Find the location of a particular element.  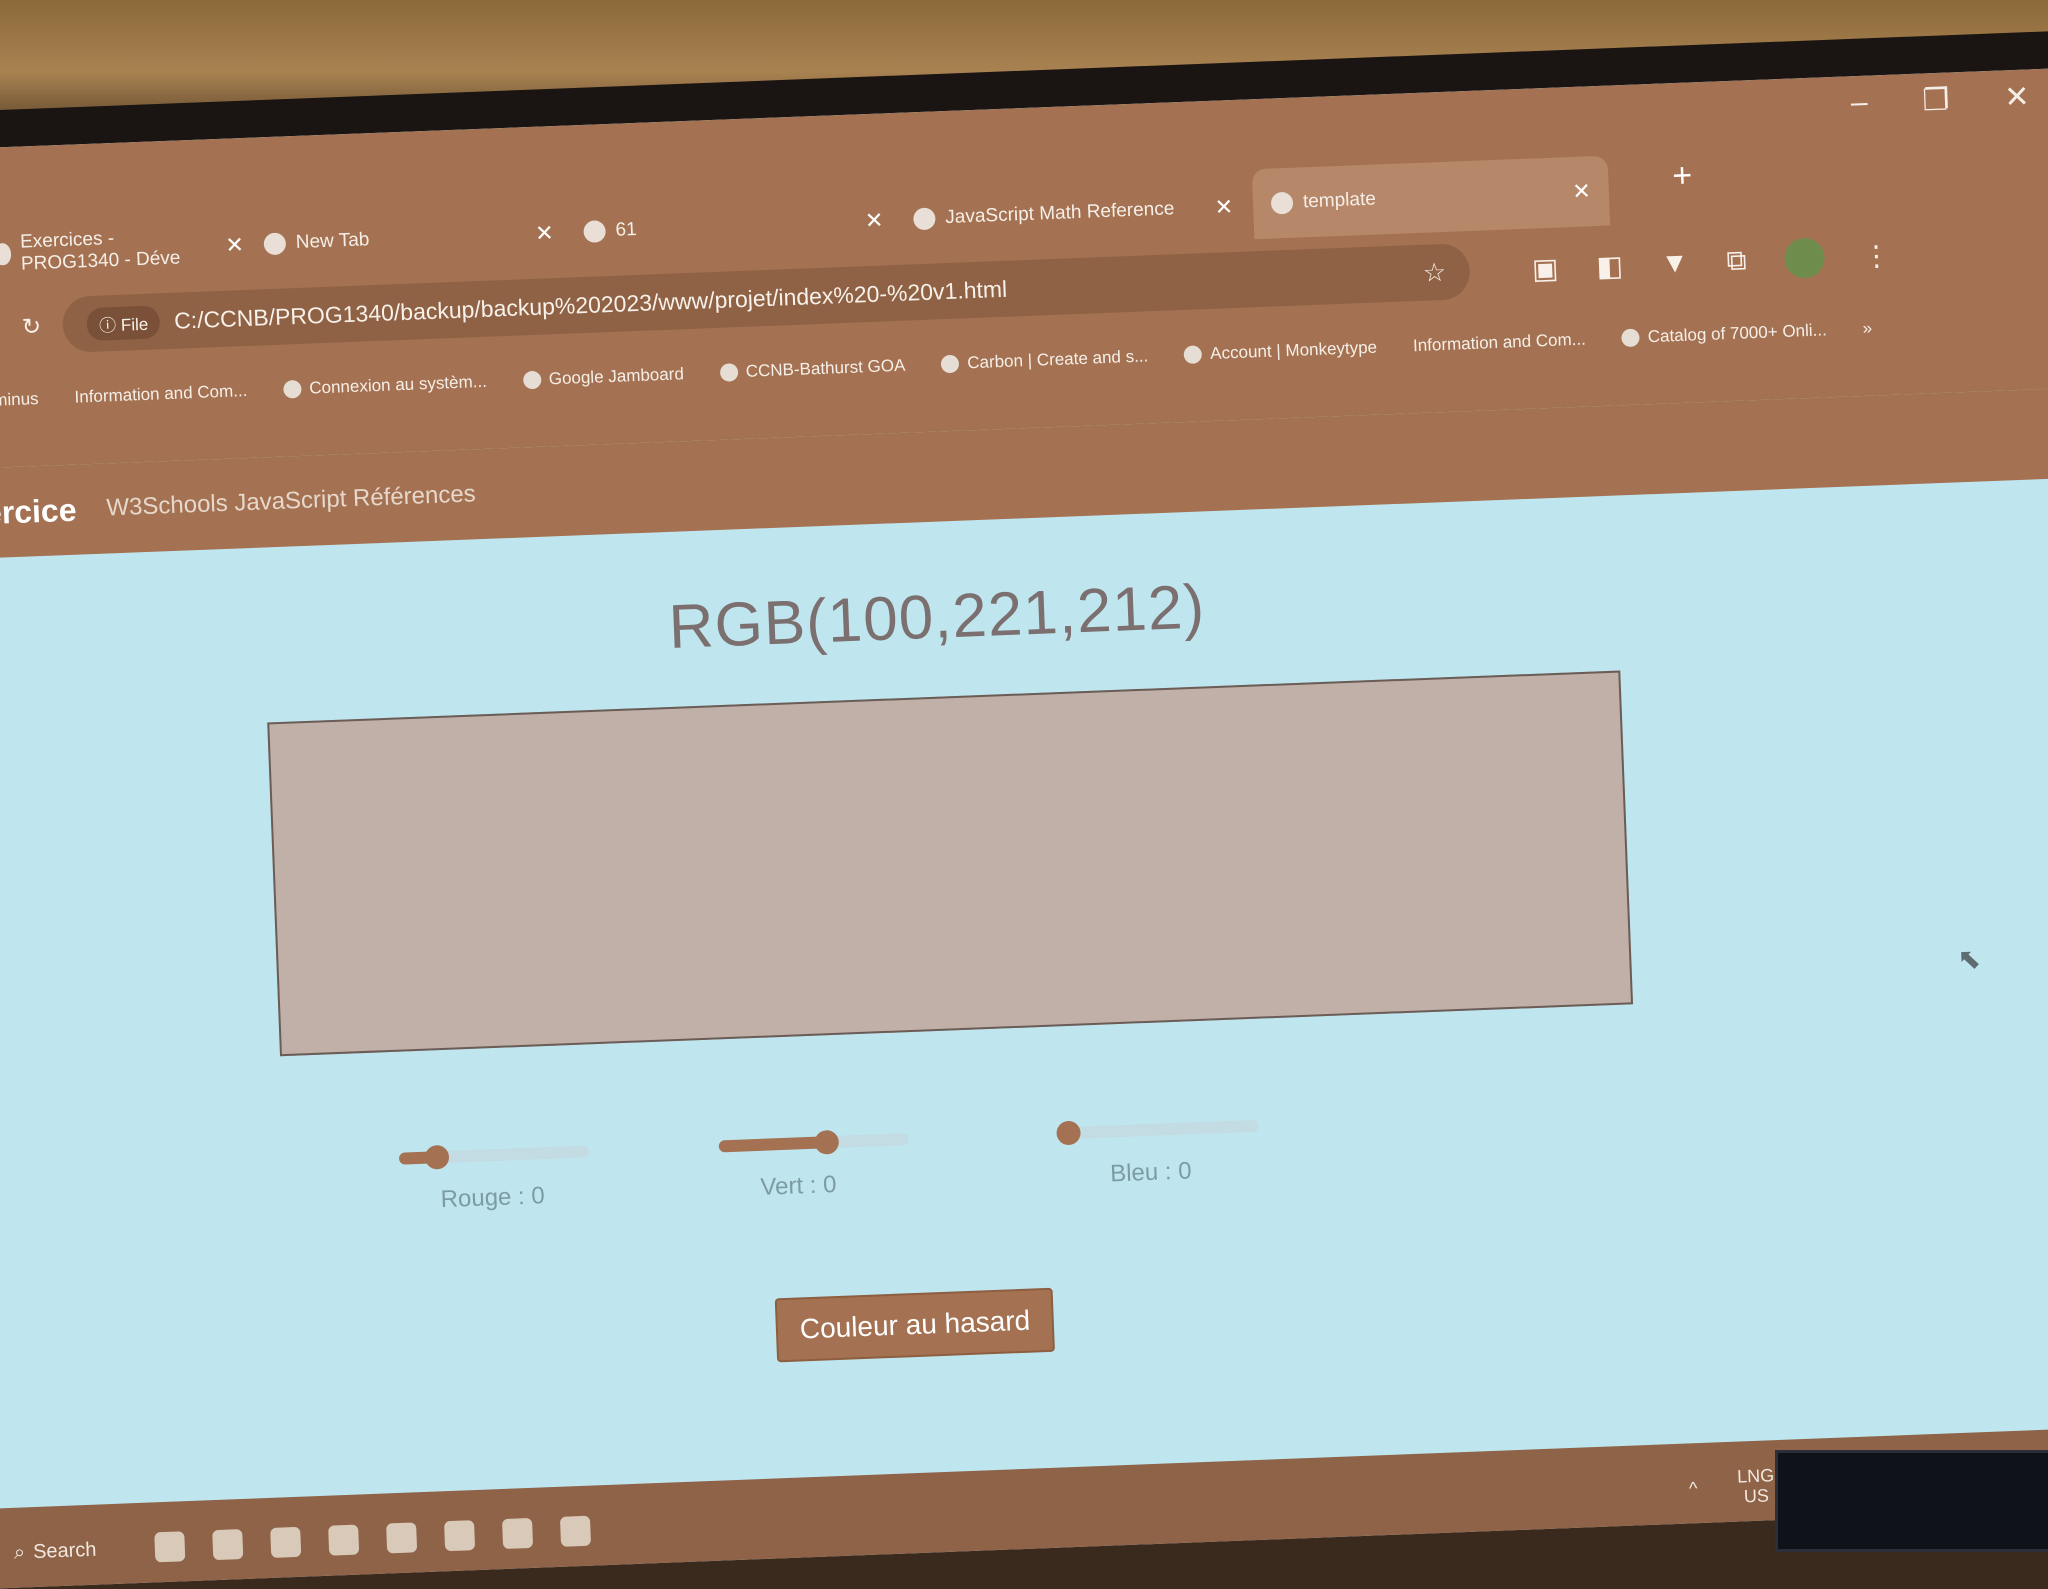

tab-new-tab: New Tab ✕ is located at coordinates (409, 238).